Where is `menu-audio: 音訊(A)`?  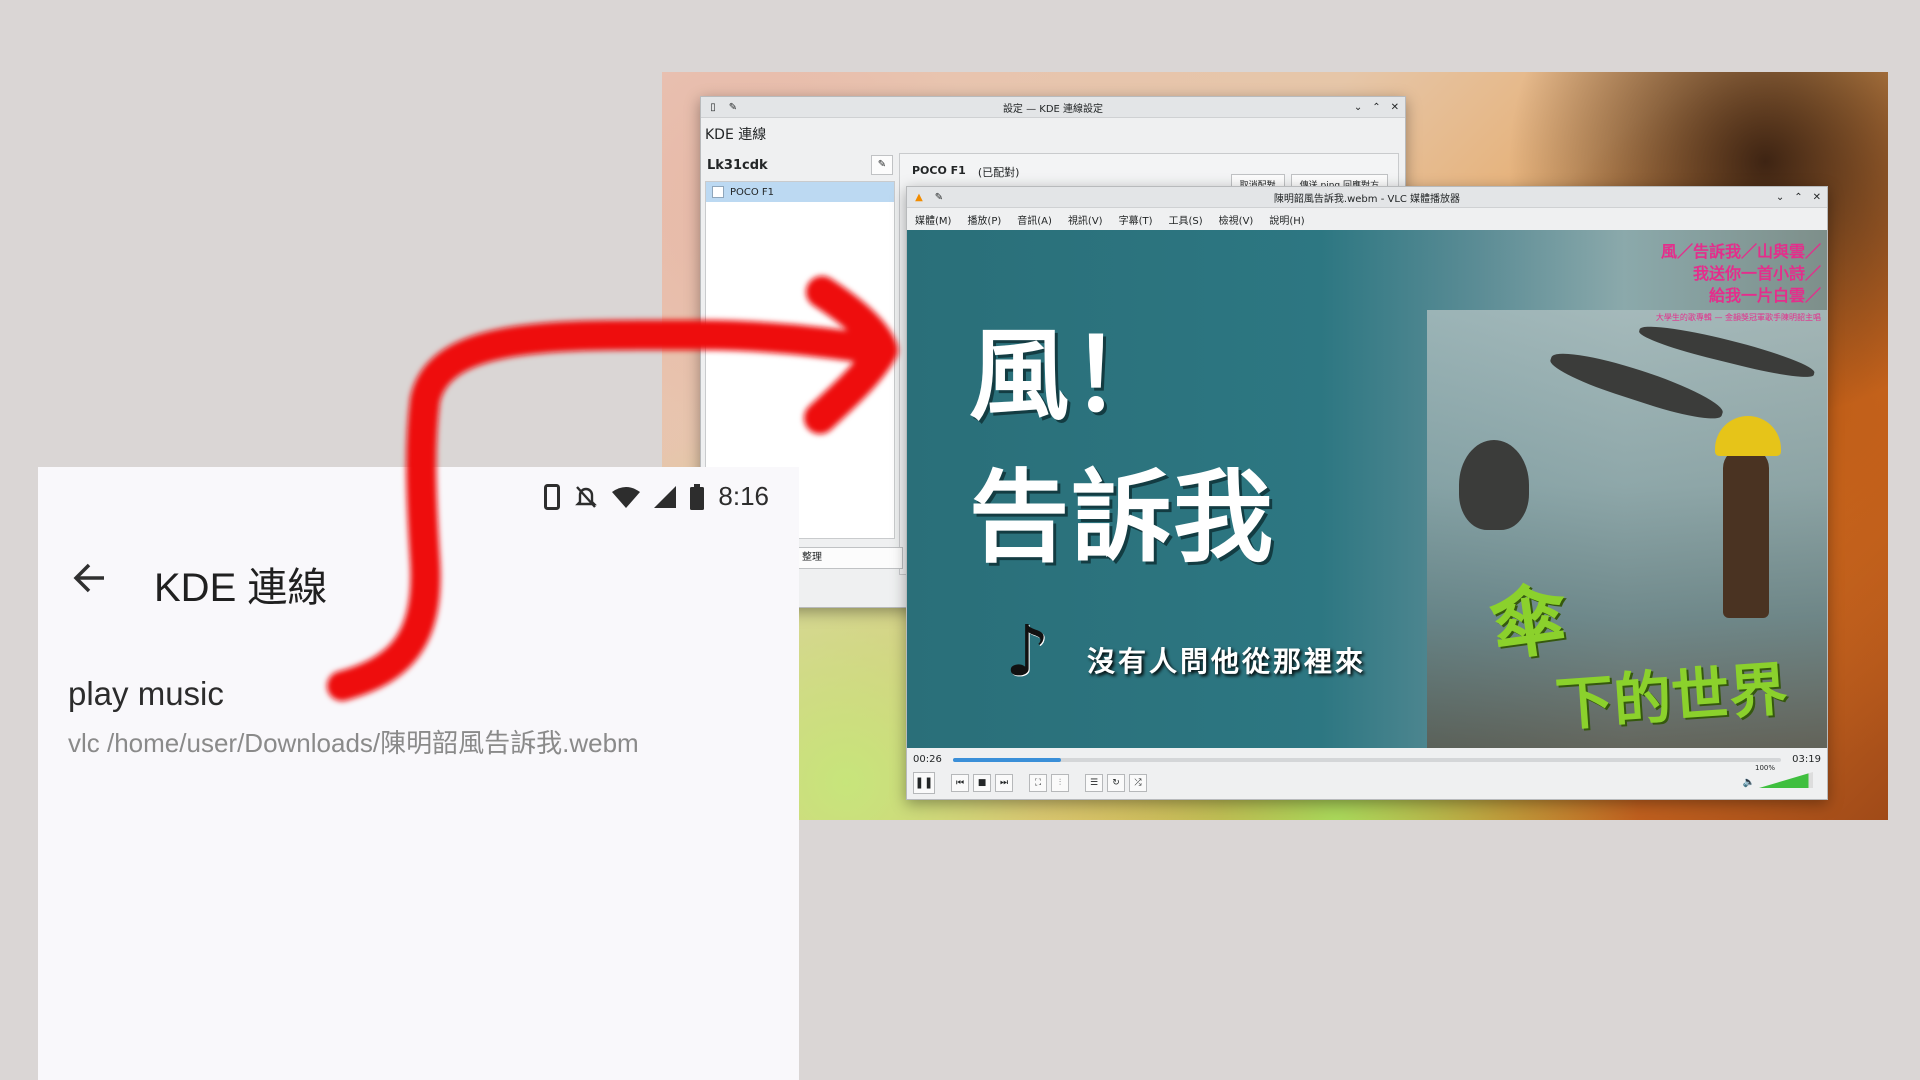
menu-audio: 音訊(A) is located at coordinates (1034, 219).